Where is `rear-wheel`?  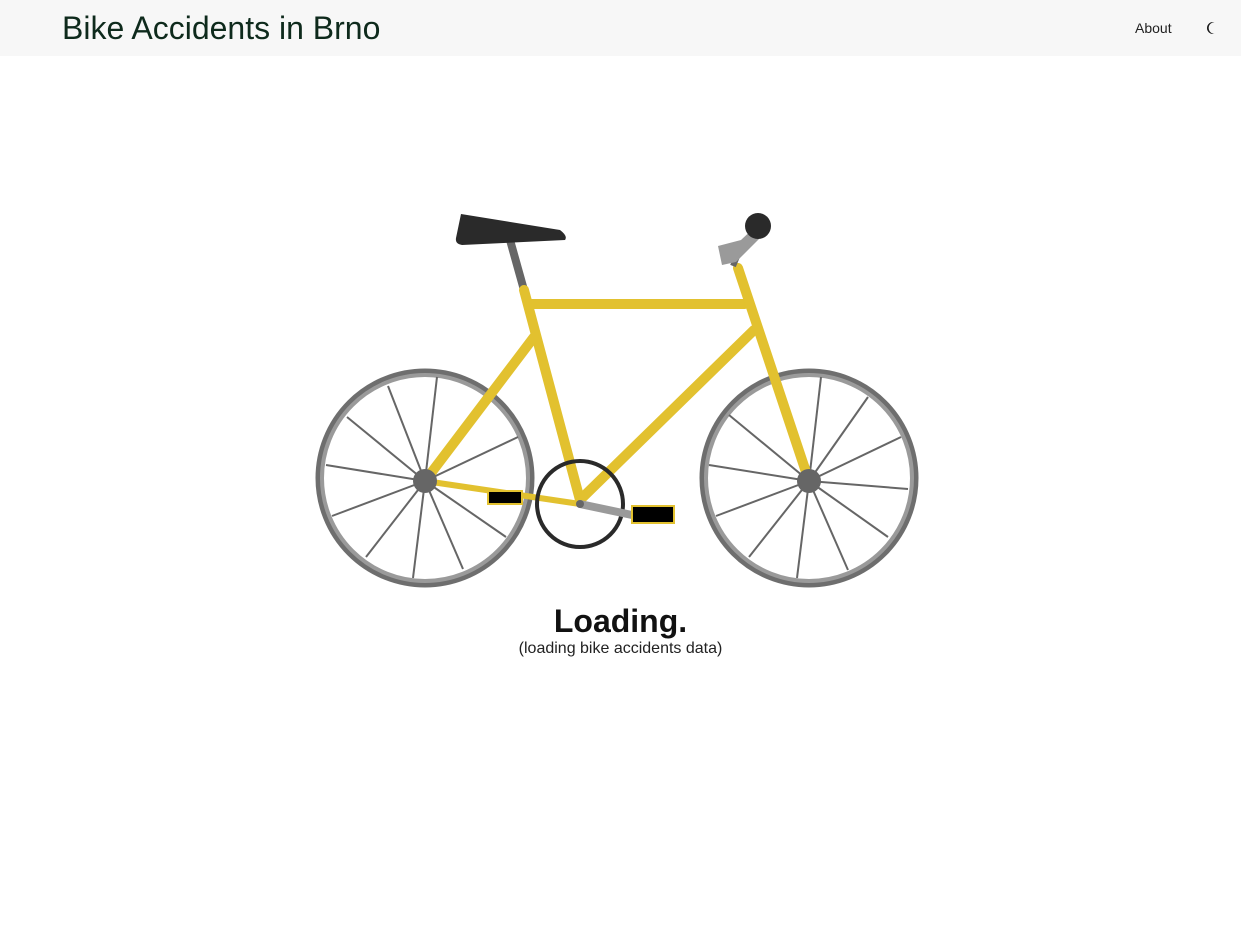 rear-wheel is located at coordinates (425, 478).